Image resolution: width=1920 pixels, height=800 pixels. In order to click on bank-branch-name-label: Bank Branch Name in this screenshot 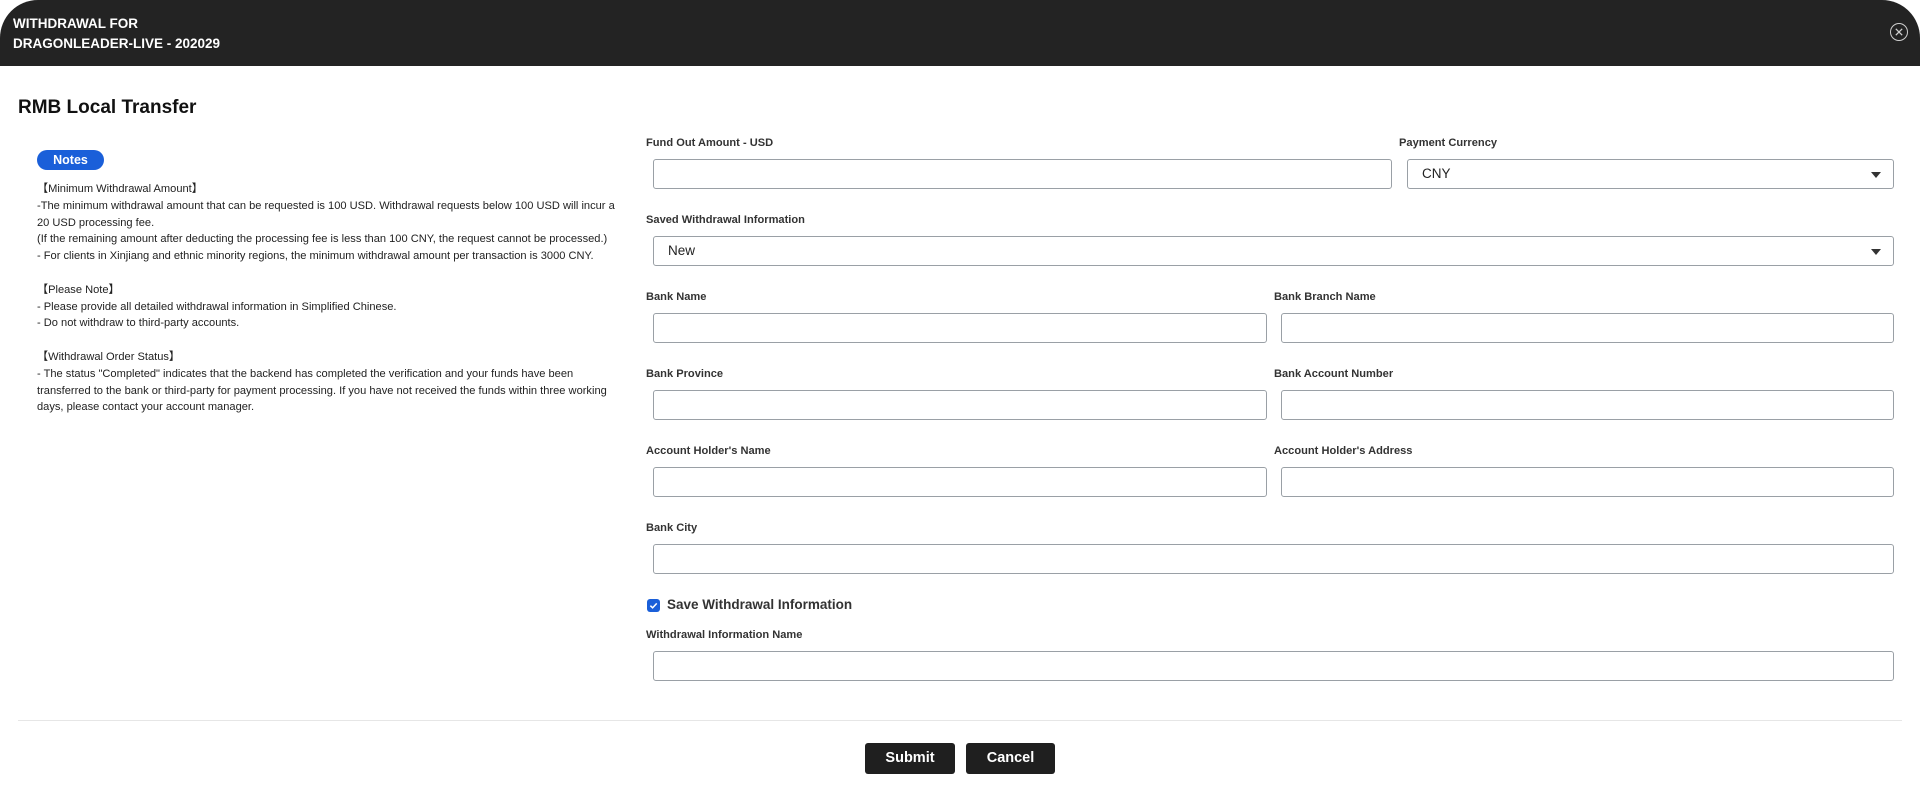, I will do `click(1325, 297)`.